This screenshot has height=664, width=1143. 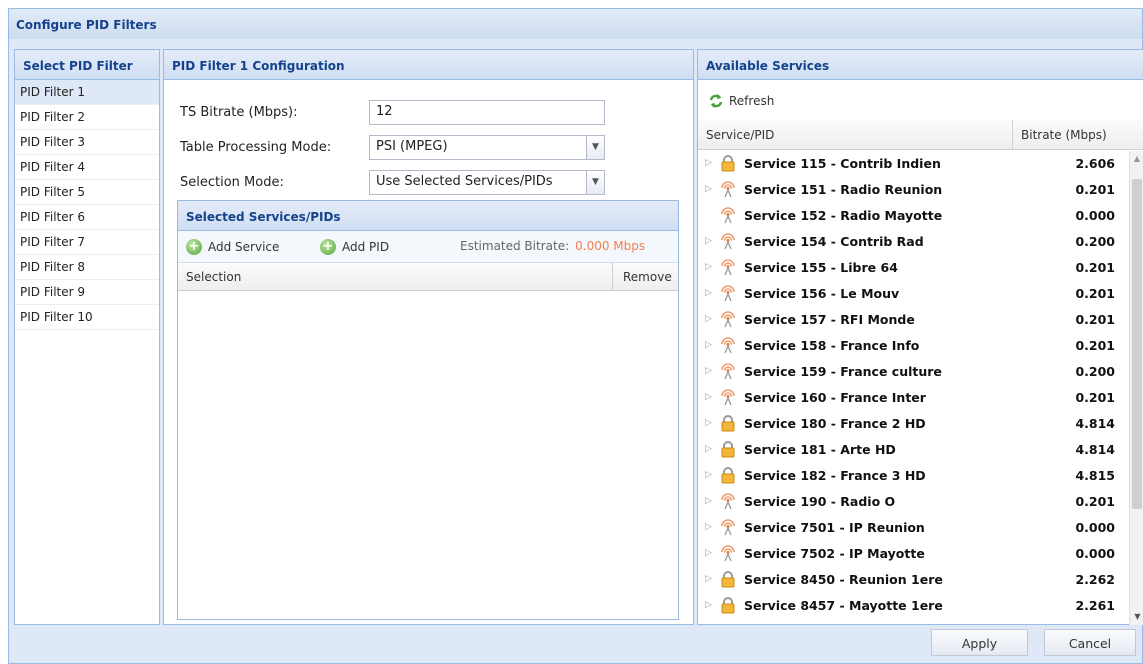 I want to click on service-row: ▷ Service 8457 - Mayotte 1ere 2.261, so click(x=920, y=606).